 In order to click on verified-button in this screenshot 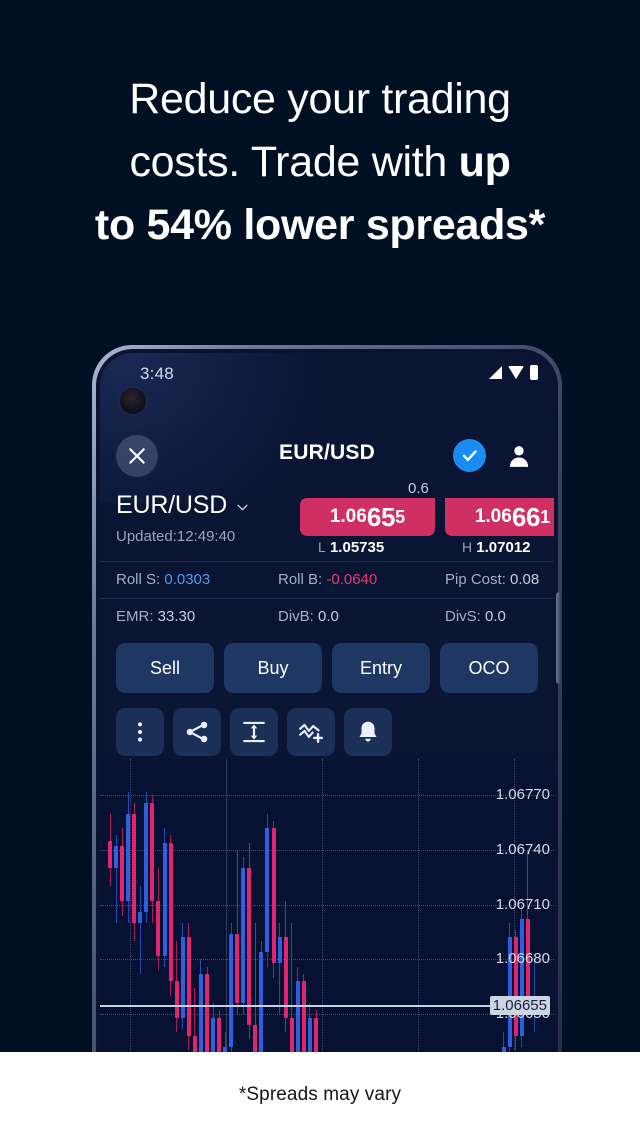, I will do `click(469, 455)`.